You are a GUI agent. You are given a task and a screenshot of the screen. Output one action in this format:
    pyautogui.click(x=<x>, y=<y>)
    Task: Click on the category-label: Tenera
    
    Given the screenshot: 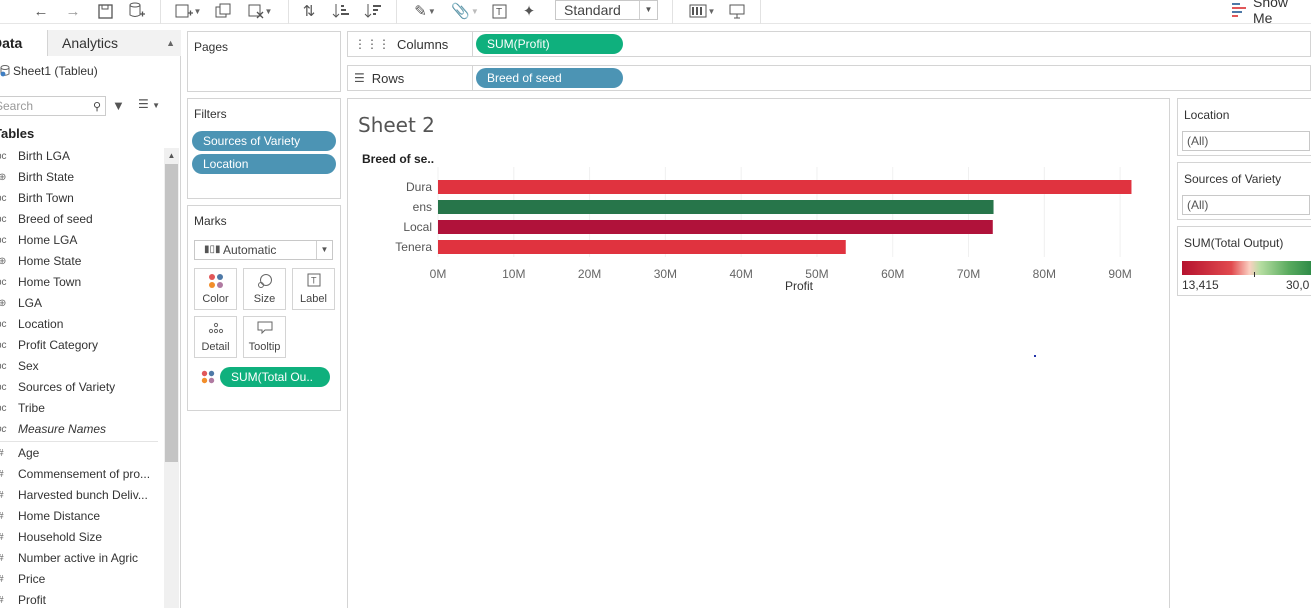 What is the action you would take?
    pyautogui.click(x=413, y=247)
    